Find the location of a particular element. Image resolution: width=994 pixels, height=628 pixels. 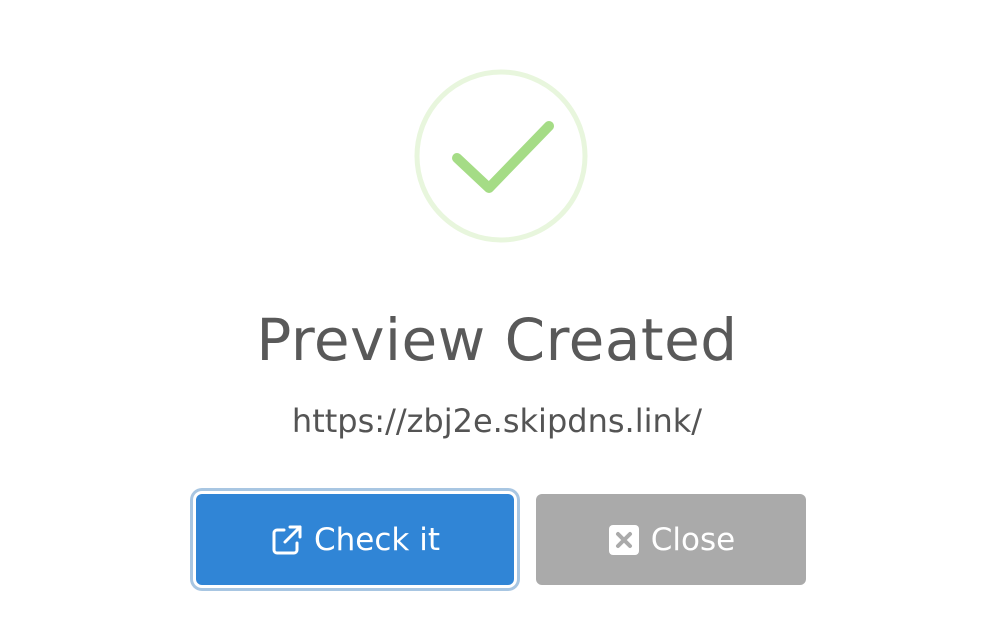

success-check-icon is located at coordinates (501, 156).